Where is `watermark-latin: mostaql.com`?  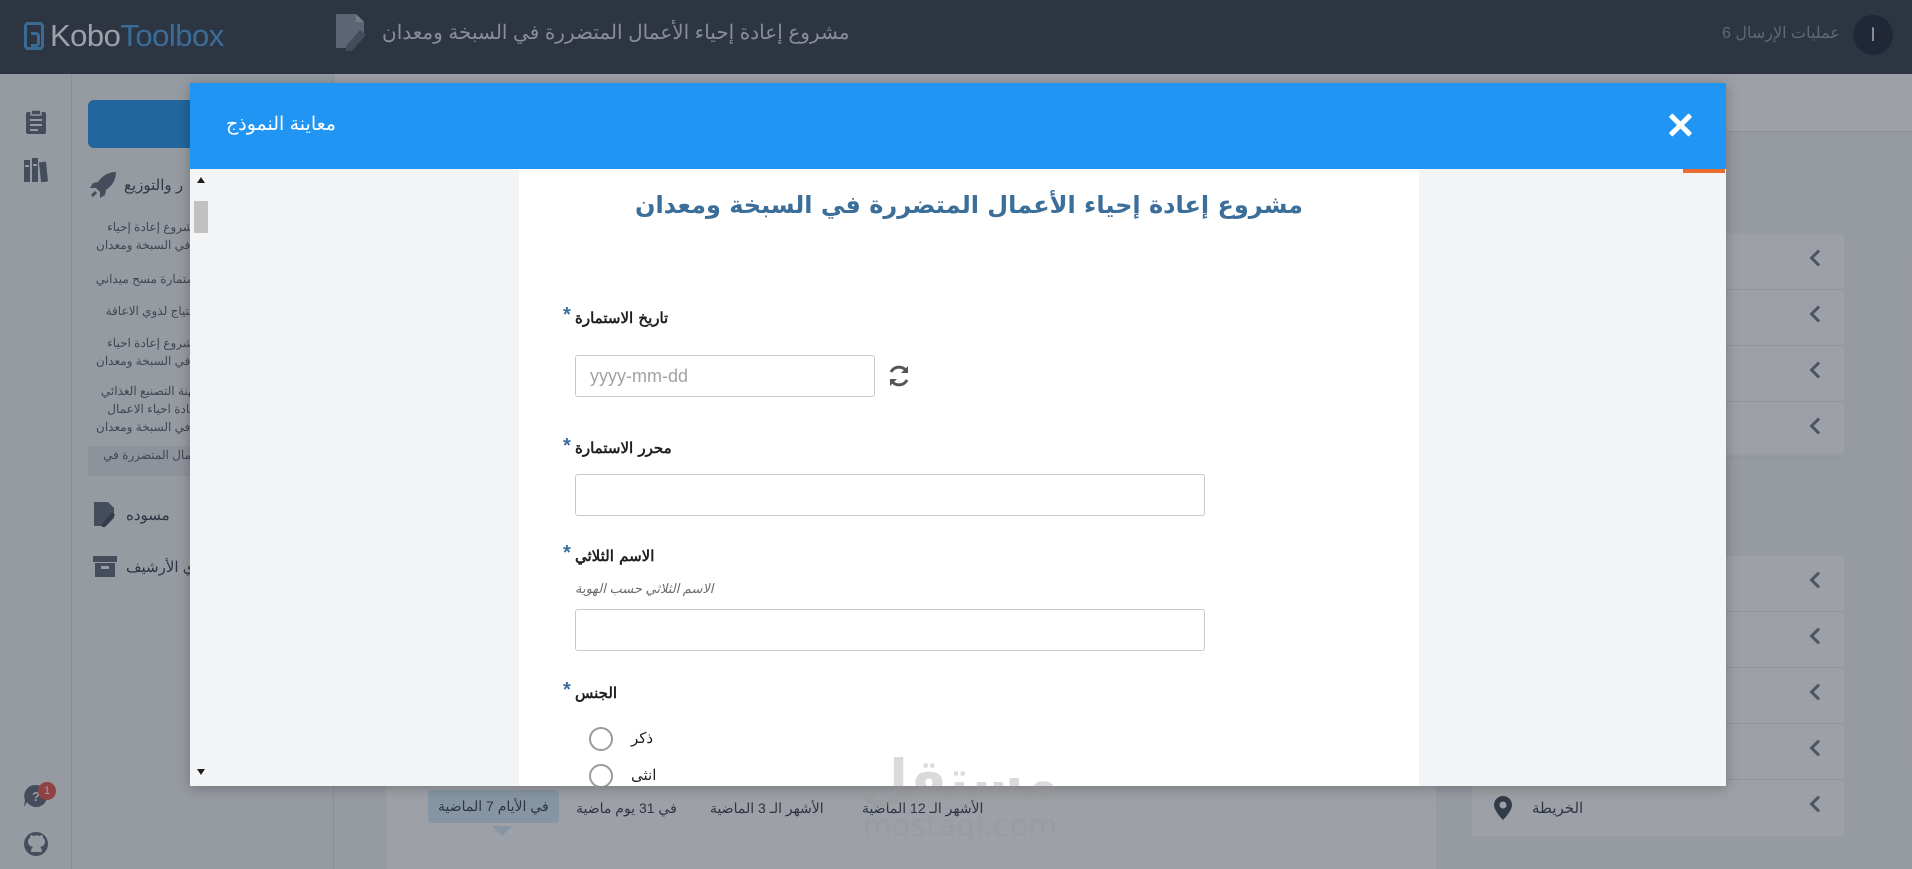 watermark-latin: mostaql.com is located at coordinates (960, 826).